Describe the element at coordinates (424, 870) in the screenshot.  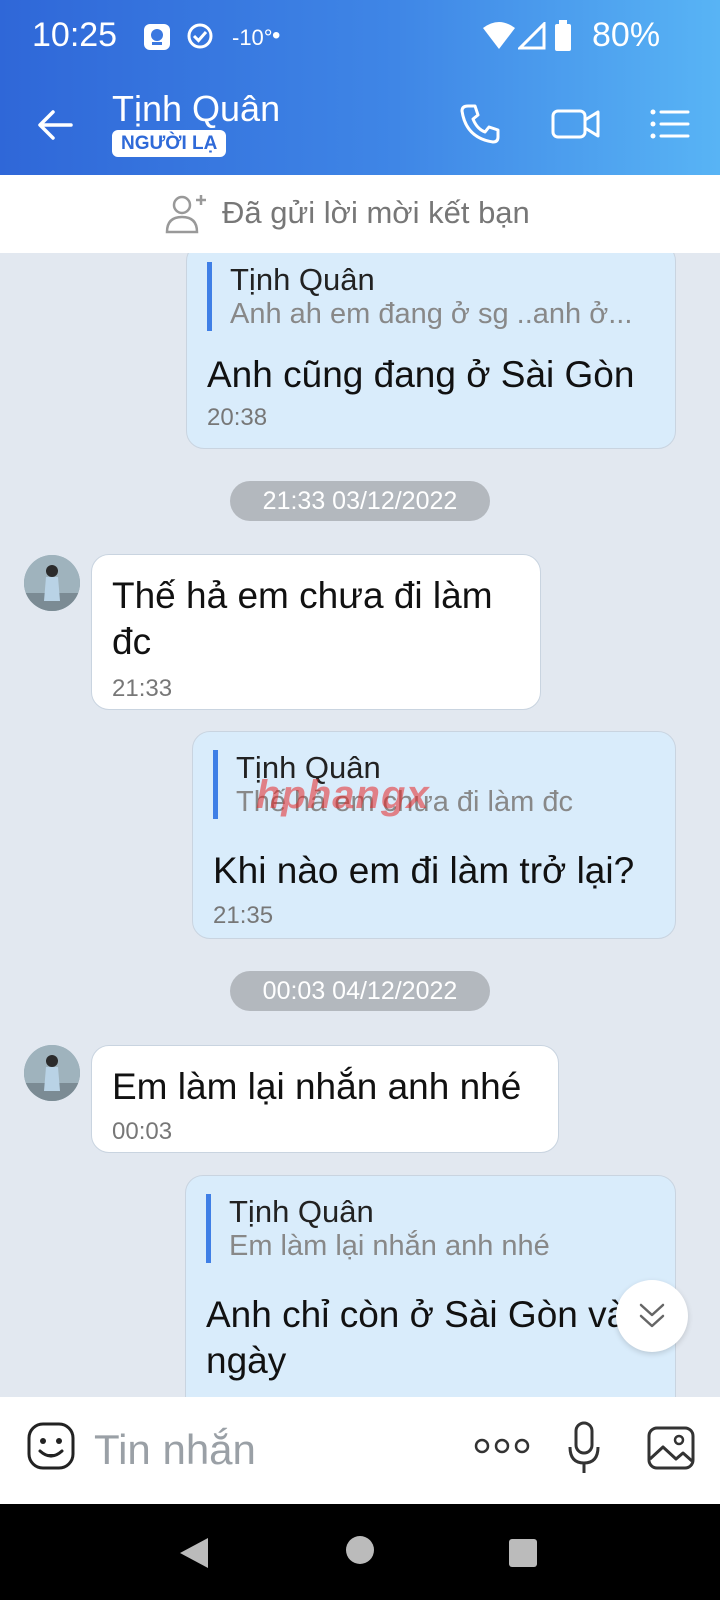
I see `message-text: Khi nào em đi làm trở lại?` at that location.